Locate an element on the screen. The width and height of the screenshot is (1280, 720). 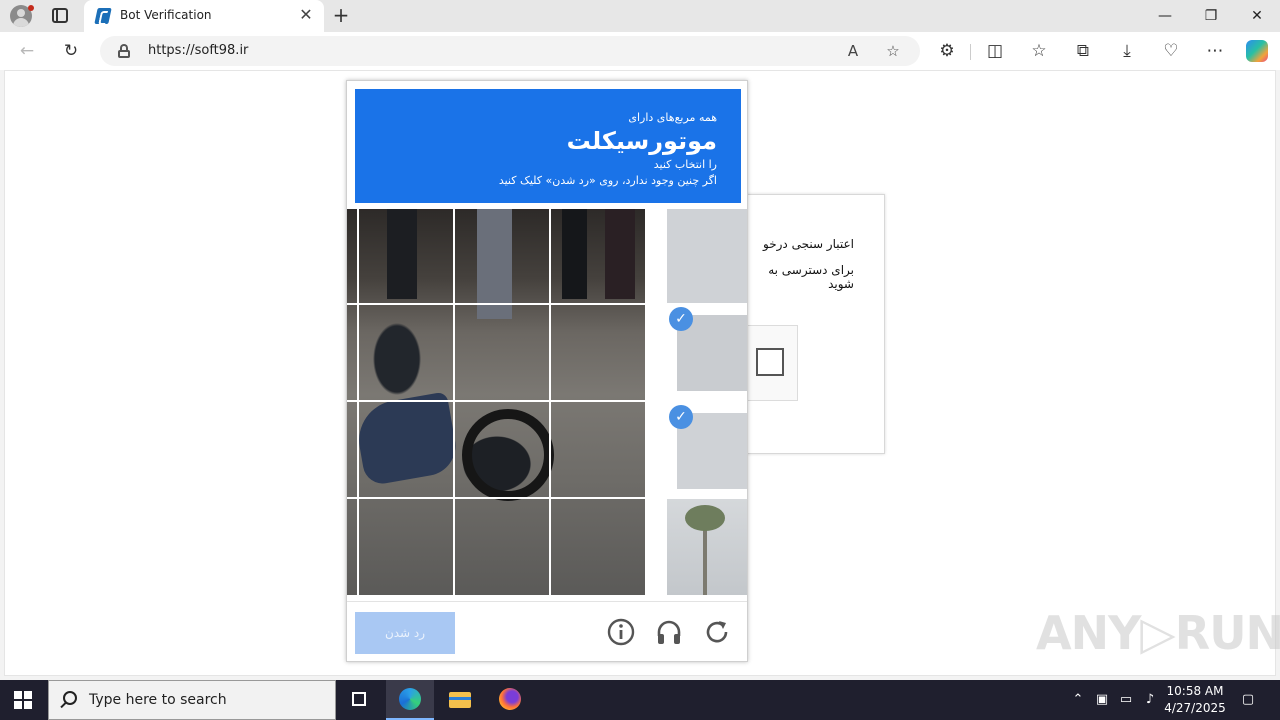
tab-title: Bot Verification is located at coordinates (166, 15).